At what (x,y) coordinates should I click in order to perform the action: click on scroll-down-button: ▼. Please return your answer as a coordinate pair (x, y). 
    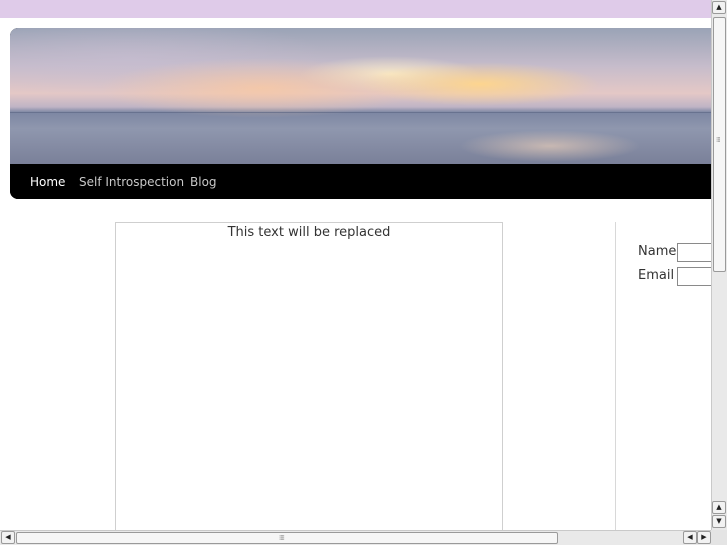
    Looking at the image, I should click on (719, 521).